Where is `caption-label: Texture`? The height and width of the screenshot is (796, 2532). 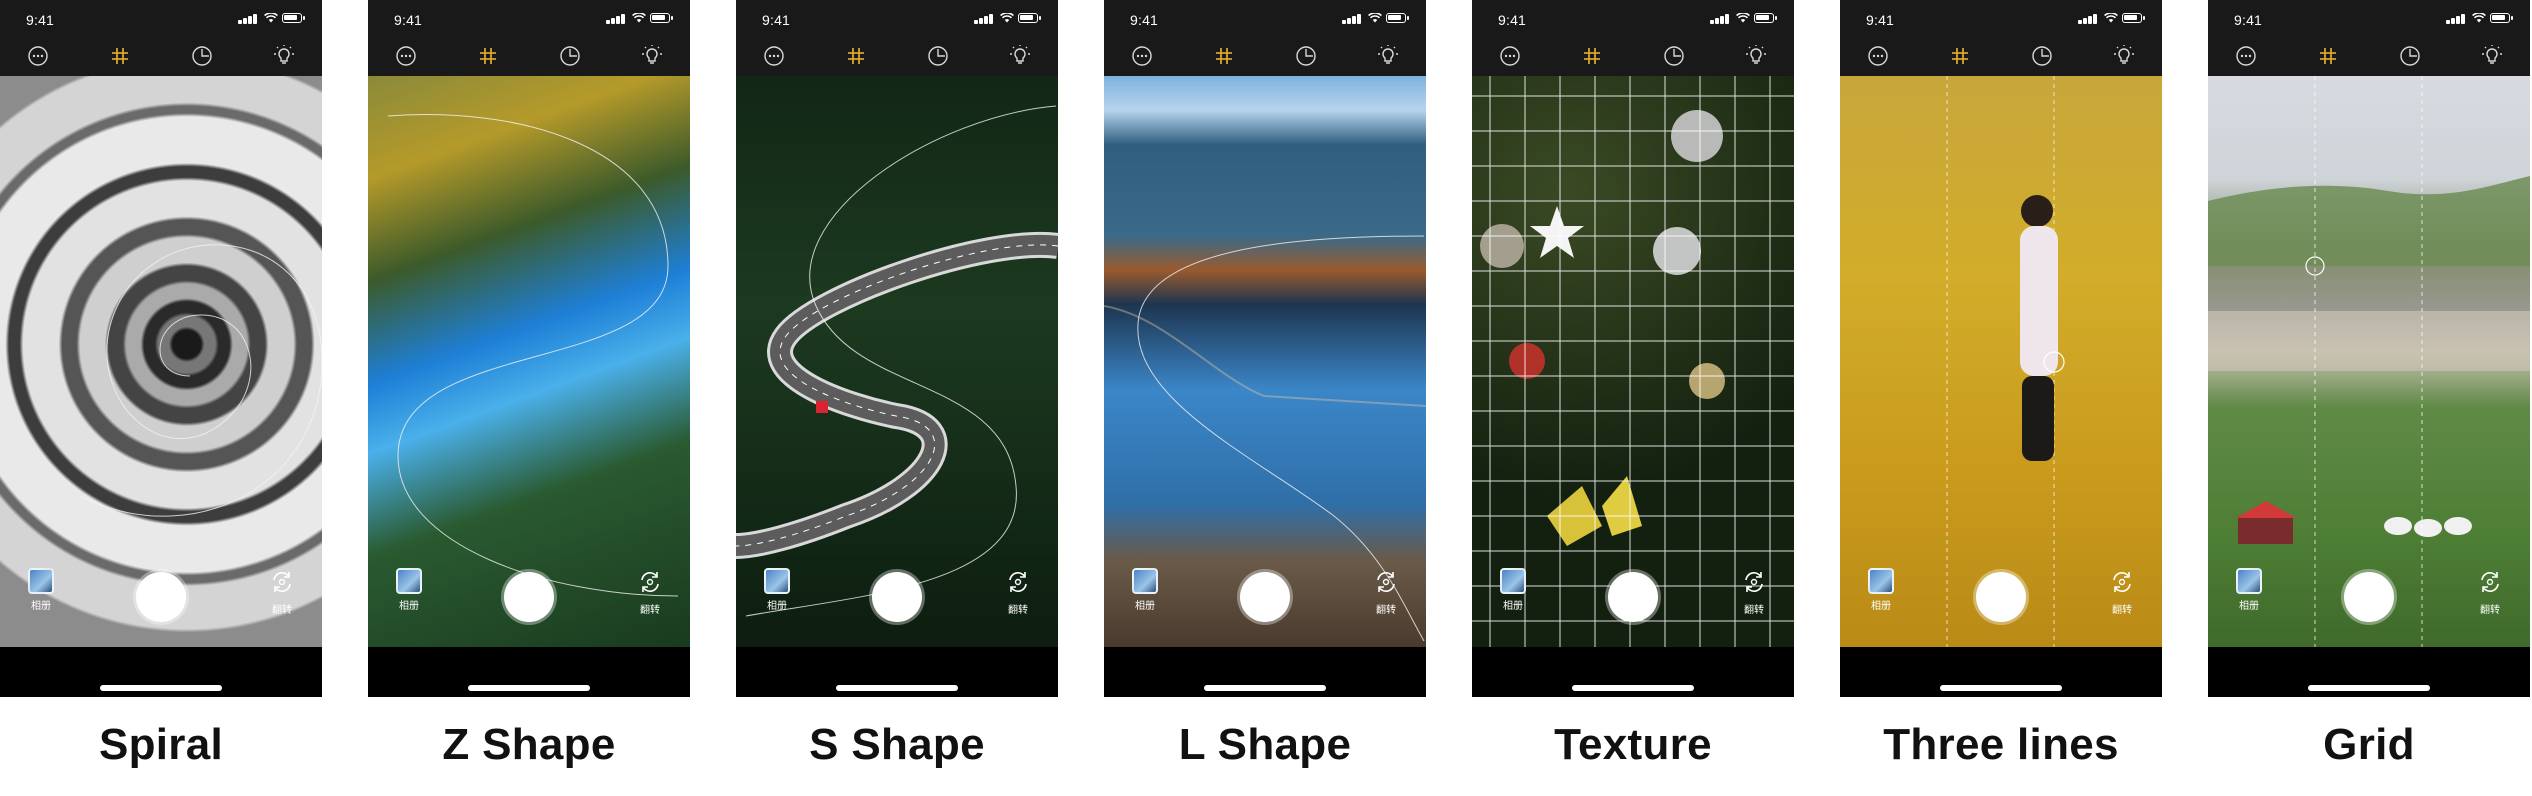 caption-label: Texture is located at coordinates (1633, 744).